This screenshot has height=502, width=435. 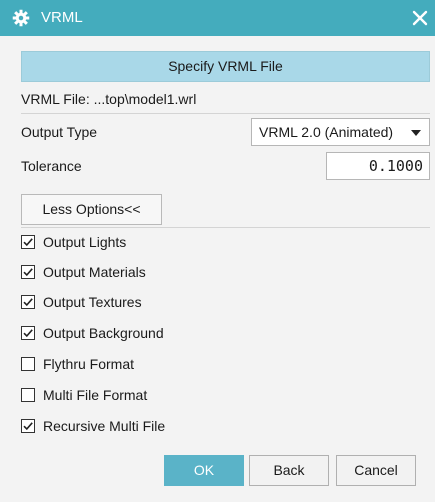 What do you see at coordinates (89, 364) in the screenshot?
I see `checkbox-label: Flythru Format` at bounding box center [89, 364].